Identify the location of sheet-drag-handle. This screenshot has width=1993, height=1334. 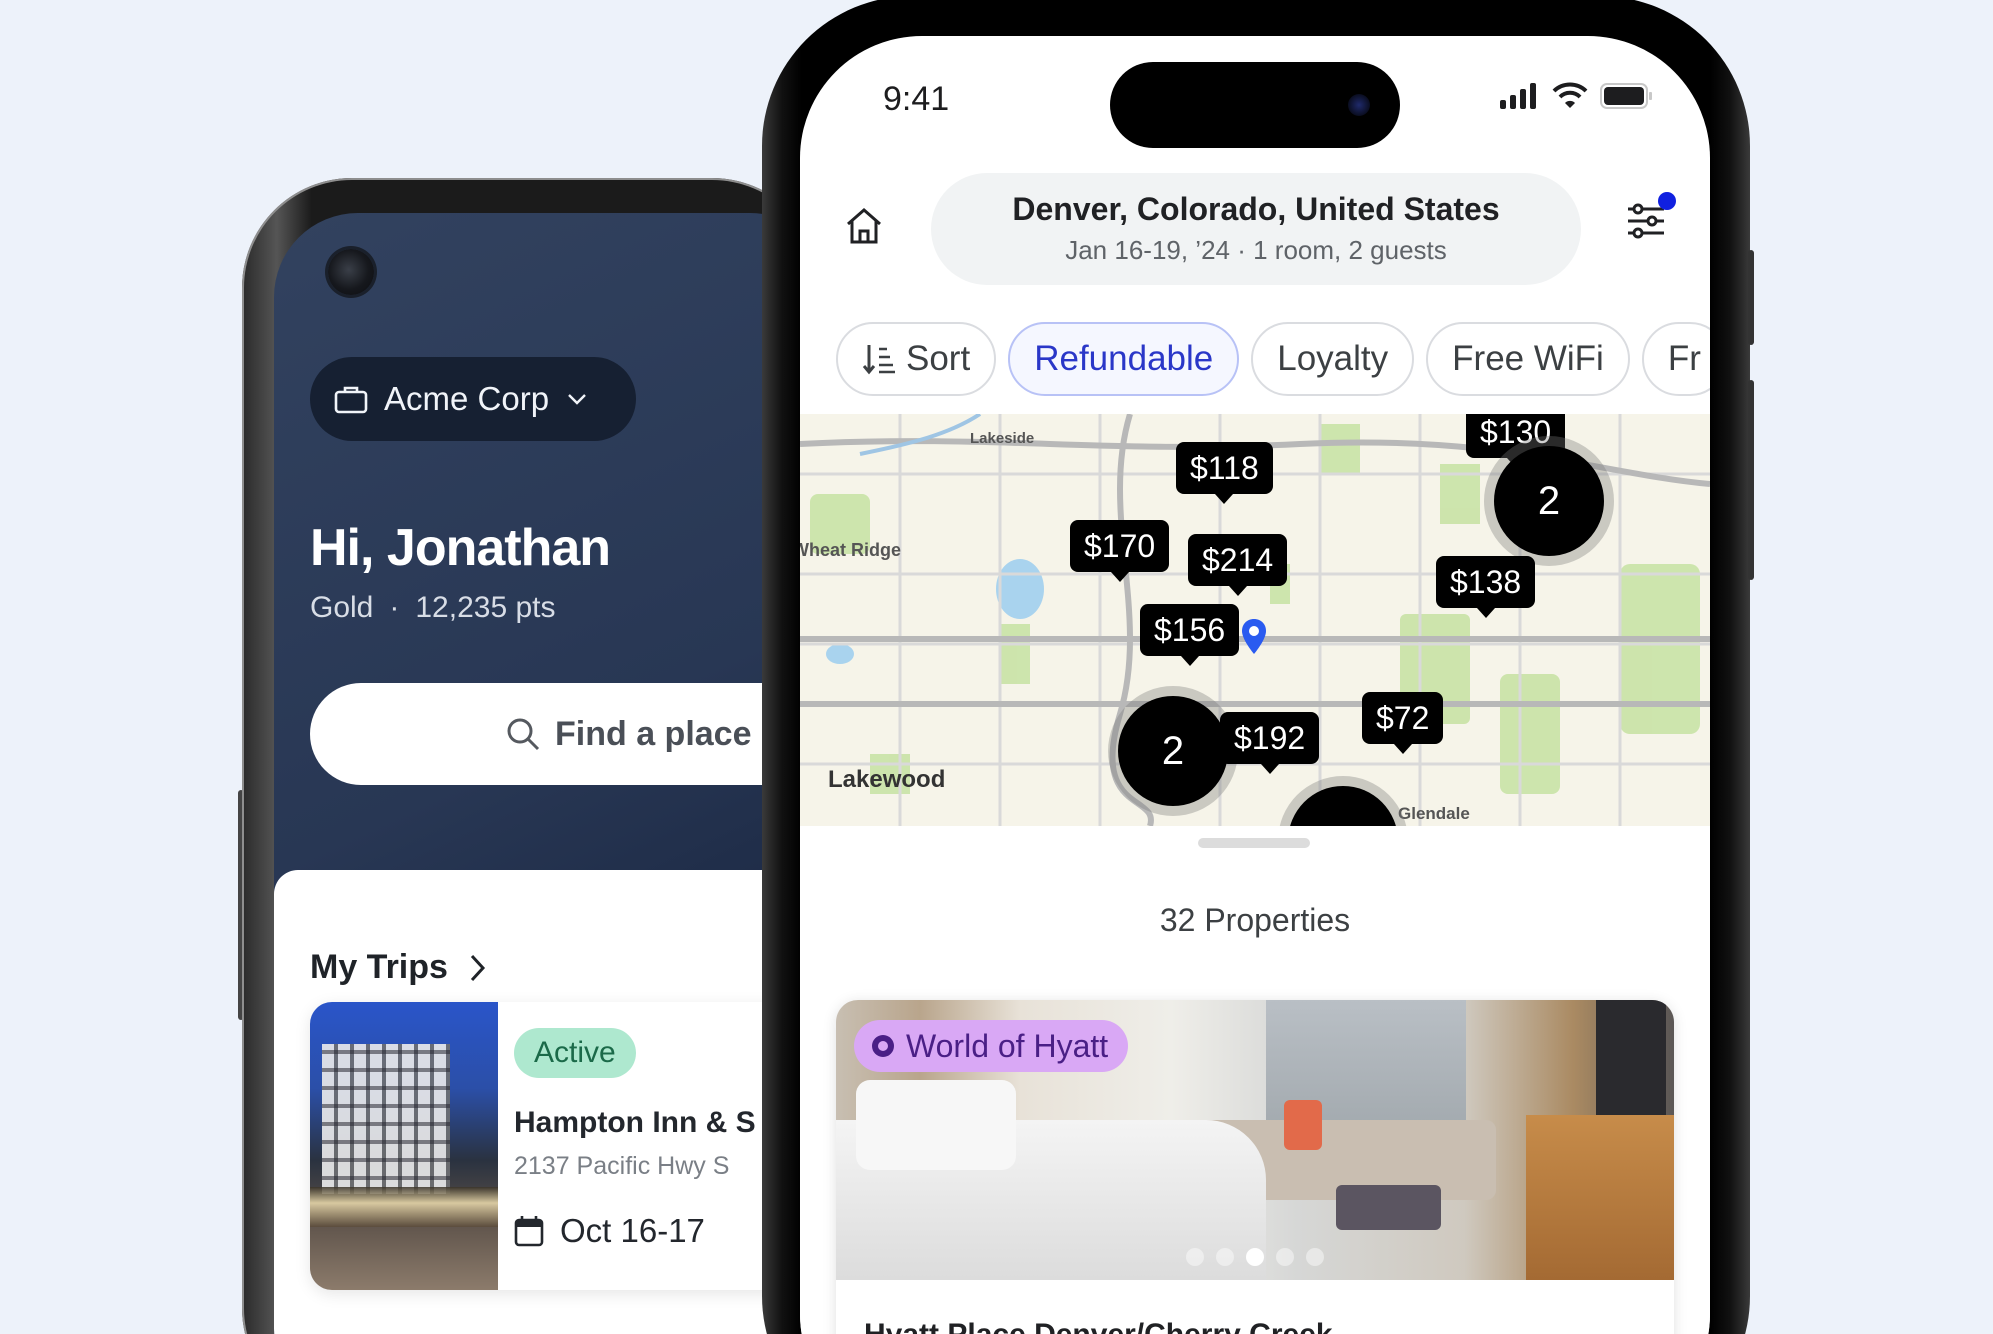
(1254, 843).